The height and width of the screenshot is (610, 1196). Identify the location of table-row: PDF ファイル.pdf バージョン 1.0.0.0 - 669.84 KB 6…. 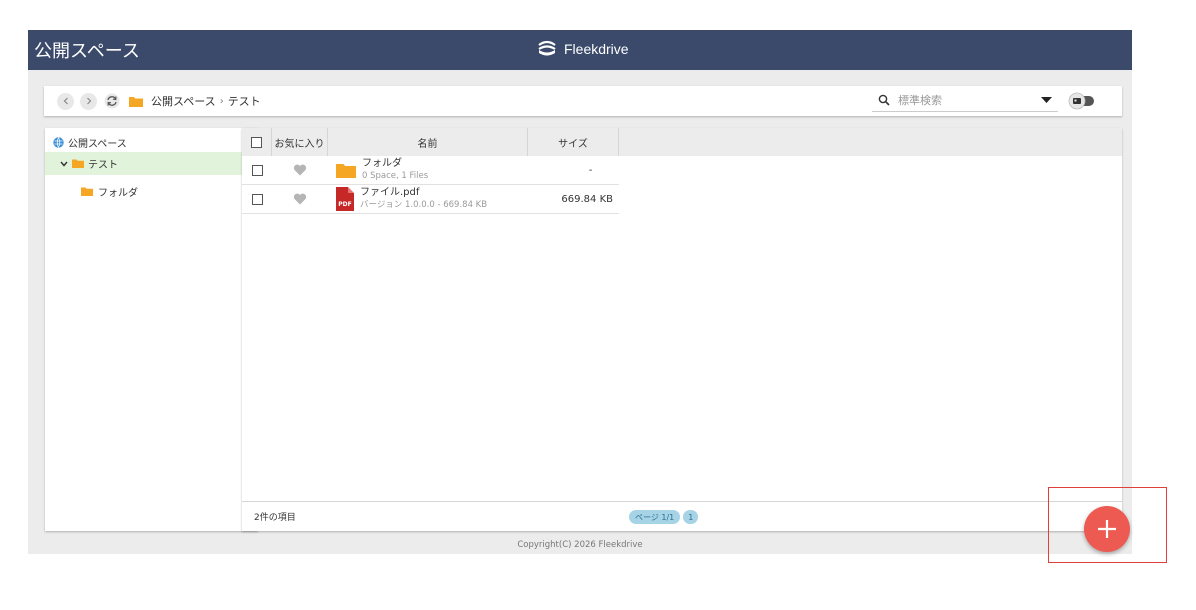
(430, 199).